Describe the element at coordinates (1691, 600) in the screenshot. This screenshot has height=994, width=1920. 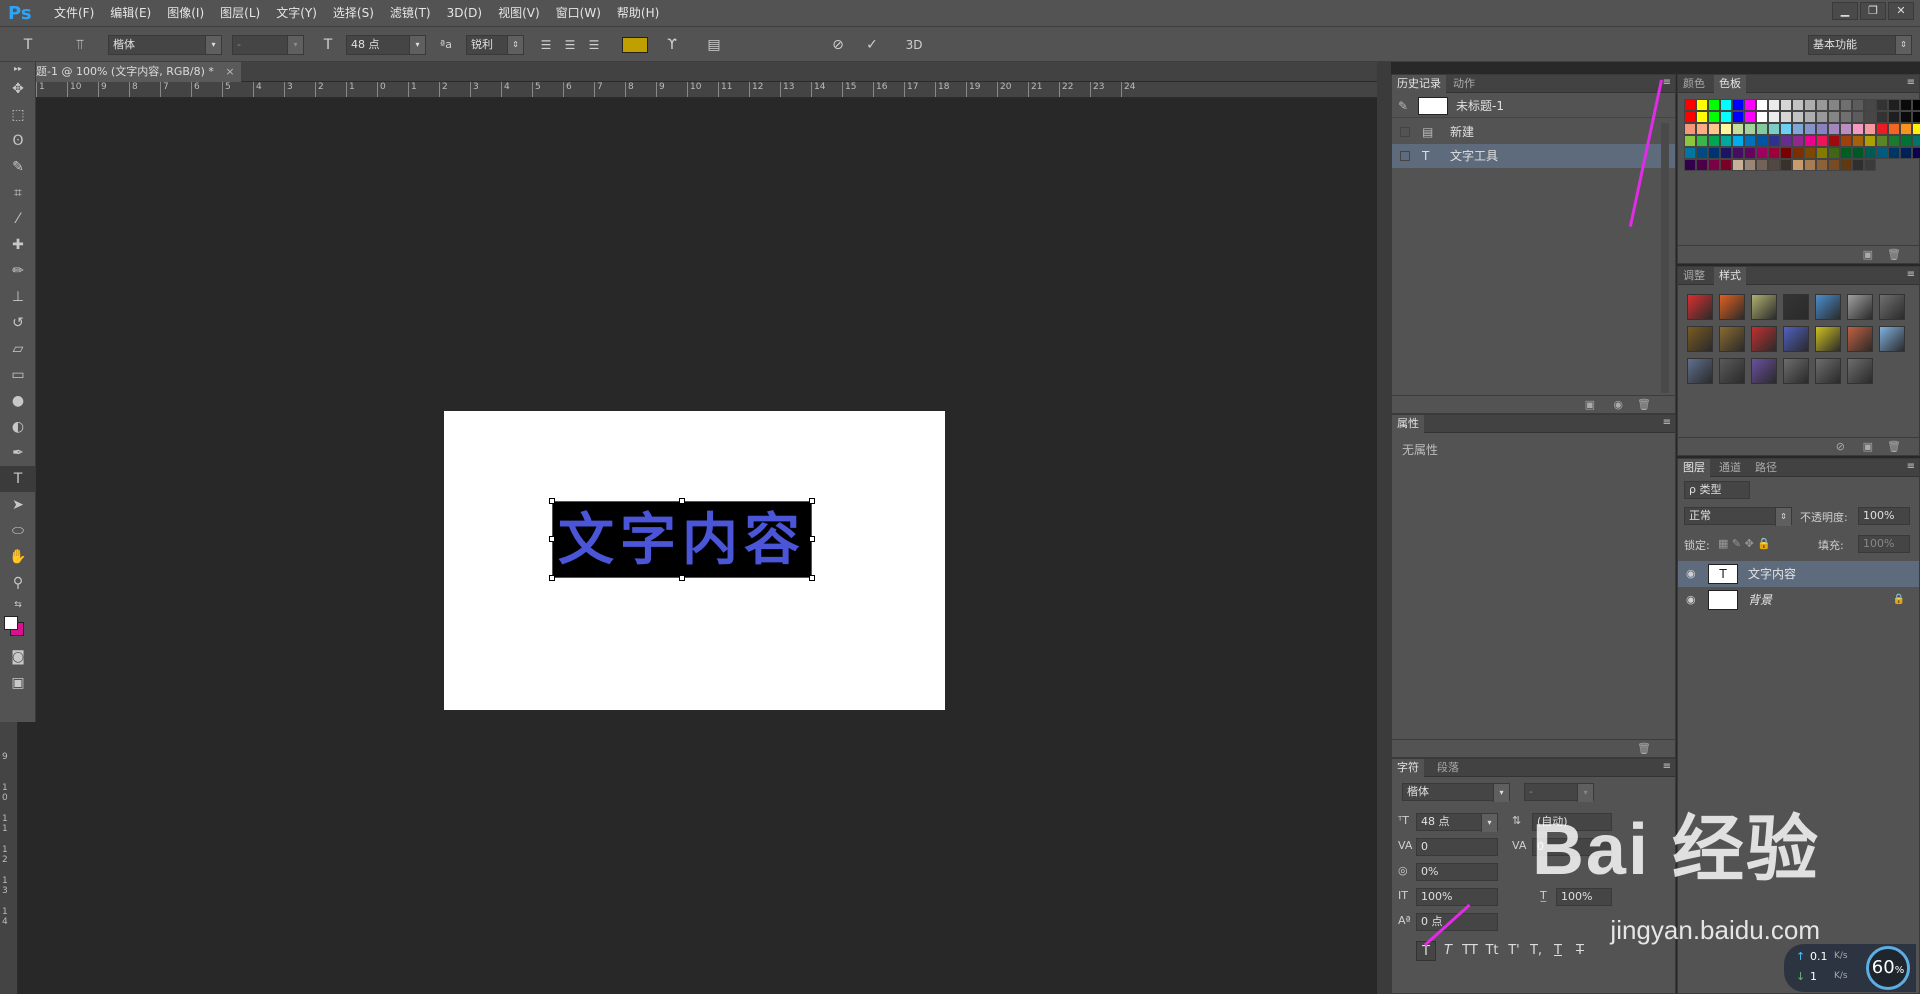
I see `visibility-eye-icon: ◉` at that location.